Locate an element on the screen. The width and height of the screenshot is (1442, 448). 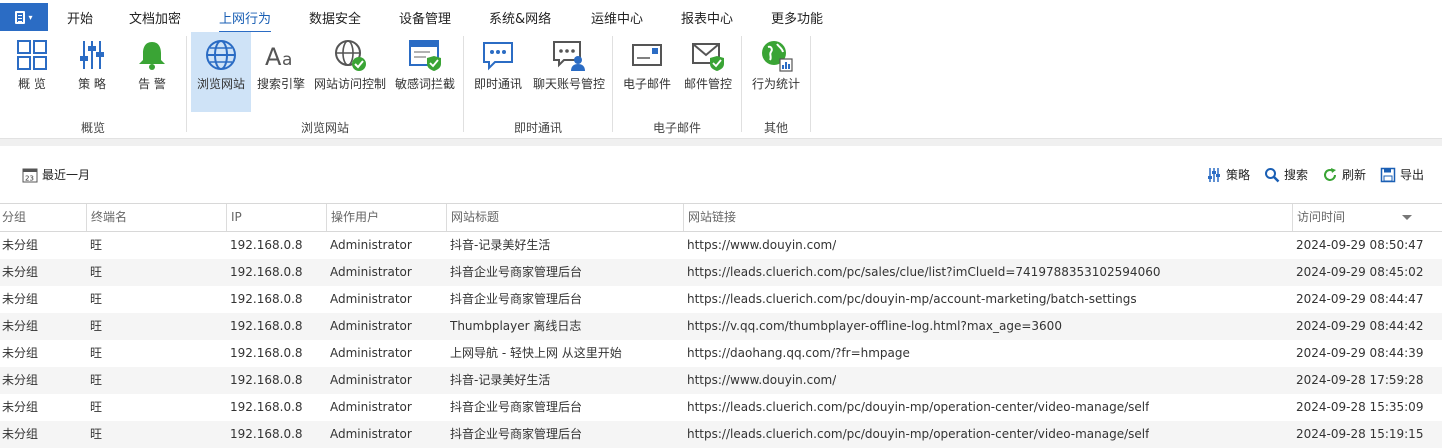
col-header-group: 分组 is located at coordinates (43, 217).